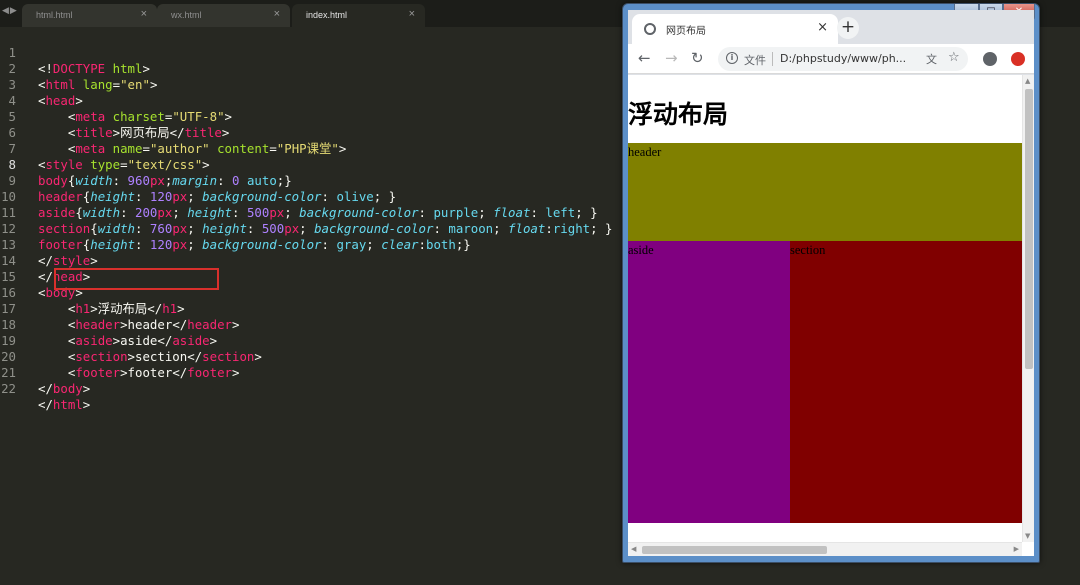  Describe the element at coordinates (320, 132) in the screenshot. I see `code-line: 6 <meta name="author" content="PHP课堂">` at that location.